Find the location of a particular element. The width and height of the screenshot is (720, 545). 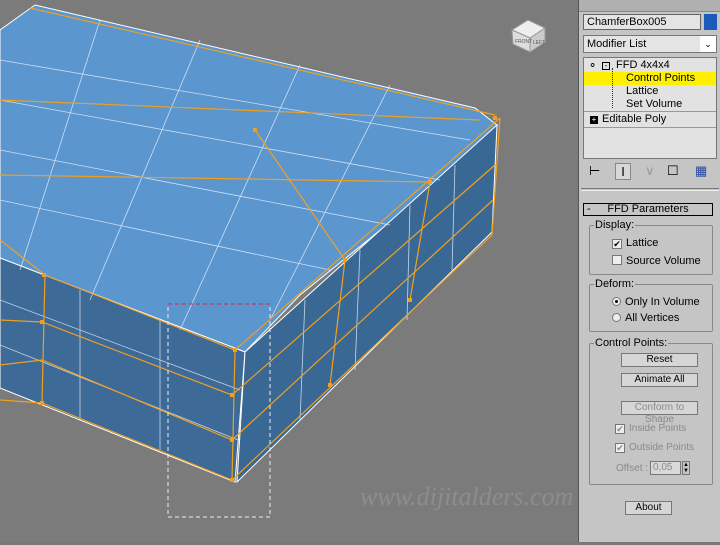

outside-points-checkbox: ✔ Outside Points is located at coordinates (654, 447).